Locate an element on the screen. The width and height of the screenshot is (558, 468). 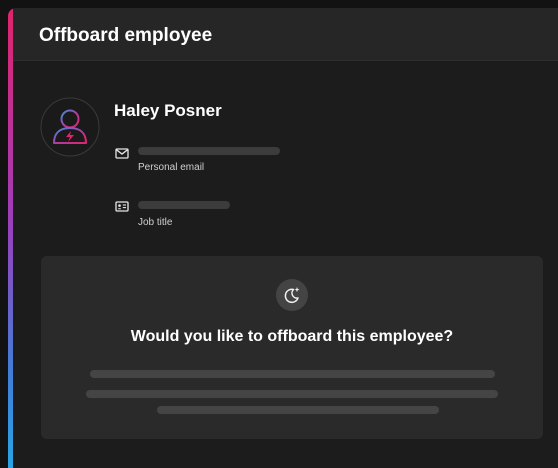
user-lightning-icon is located at coordinates (70, 127).